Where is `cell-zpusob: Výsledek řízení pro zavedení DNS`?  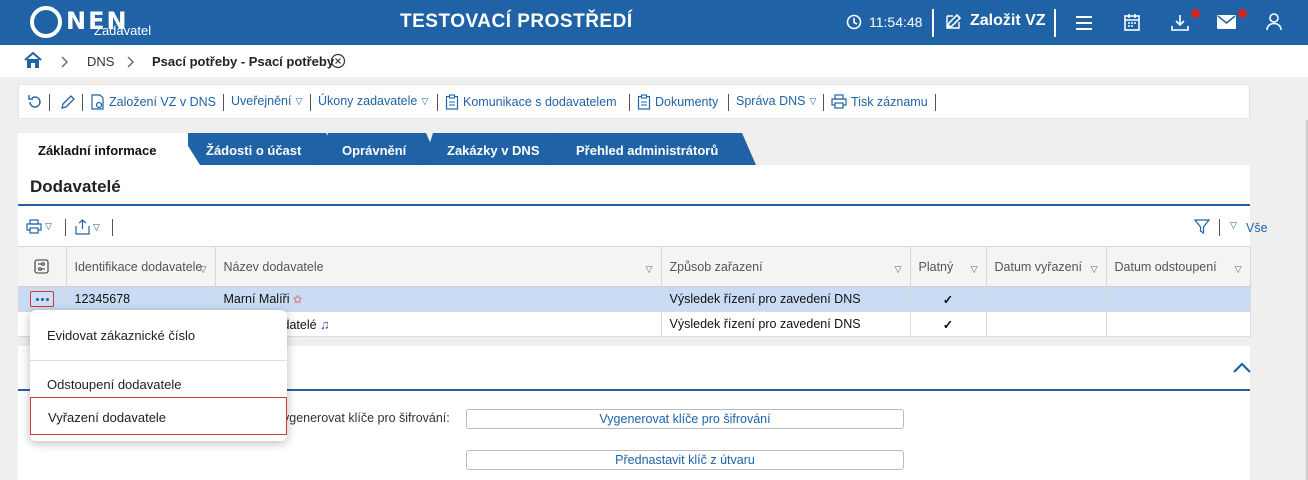
cell-zpusob: Výsledek řízení pro zavedení DNS is located at coordinates (786, 299).